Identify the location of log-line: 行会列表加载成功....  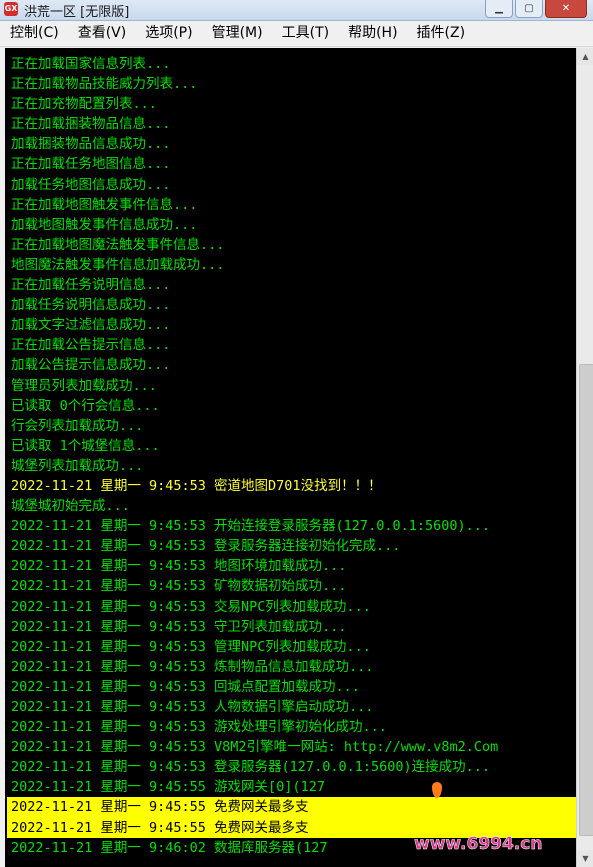
(77, 425).